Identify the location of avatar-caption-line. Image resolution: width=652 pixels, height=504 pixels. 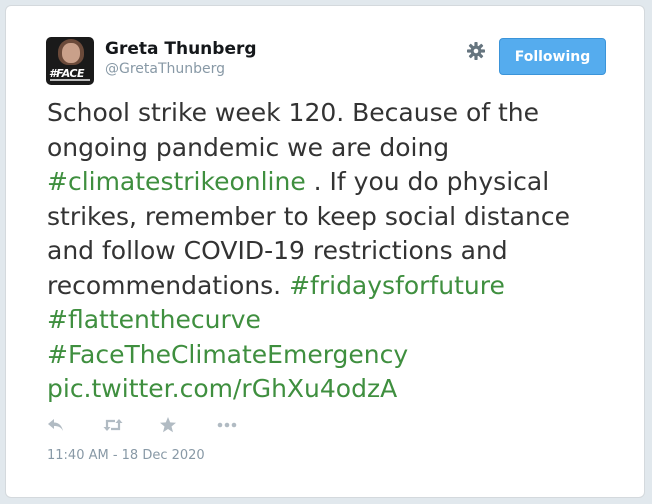
(70, 80).